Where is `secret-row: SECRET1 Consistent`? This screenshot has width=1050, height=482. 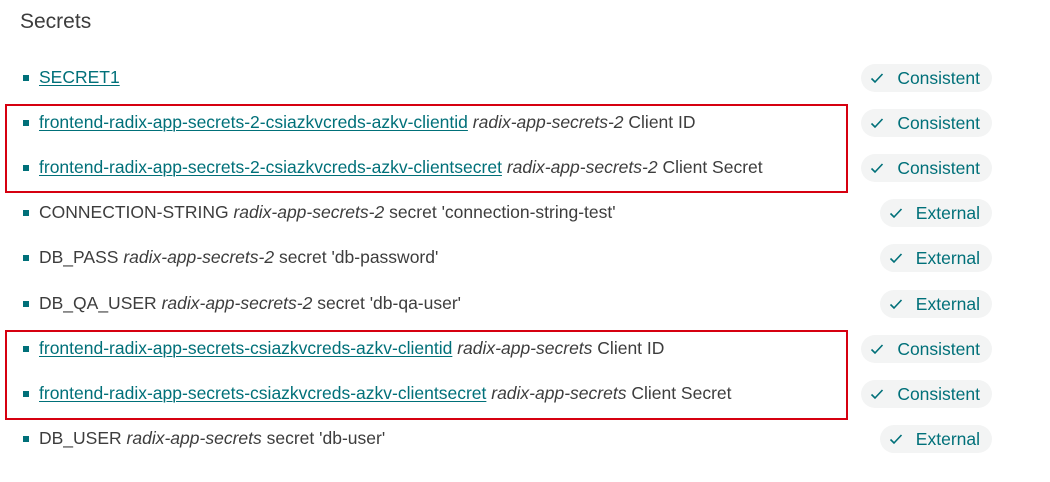
secret-row: SECRET1 Consistent is located at coordinates (525, 78).